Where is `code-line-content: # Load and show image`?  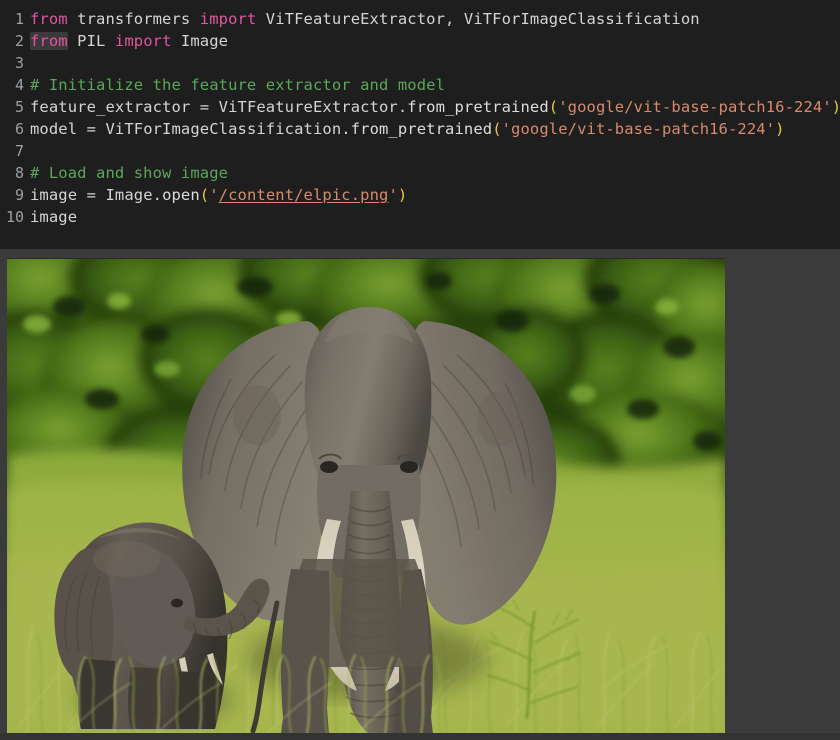 code-line-content: # Load and show image is located at coordinates (129, 173).